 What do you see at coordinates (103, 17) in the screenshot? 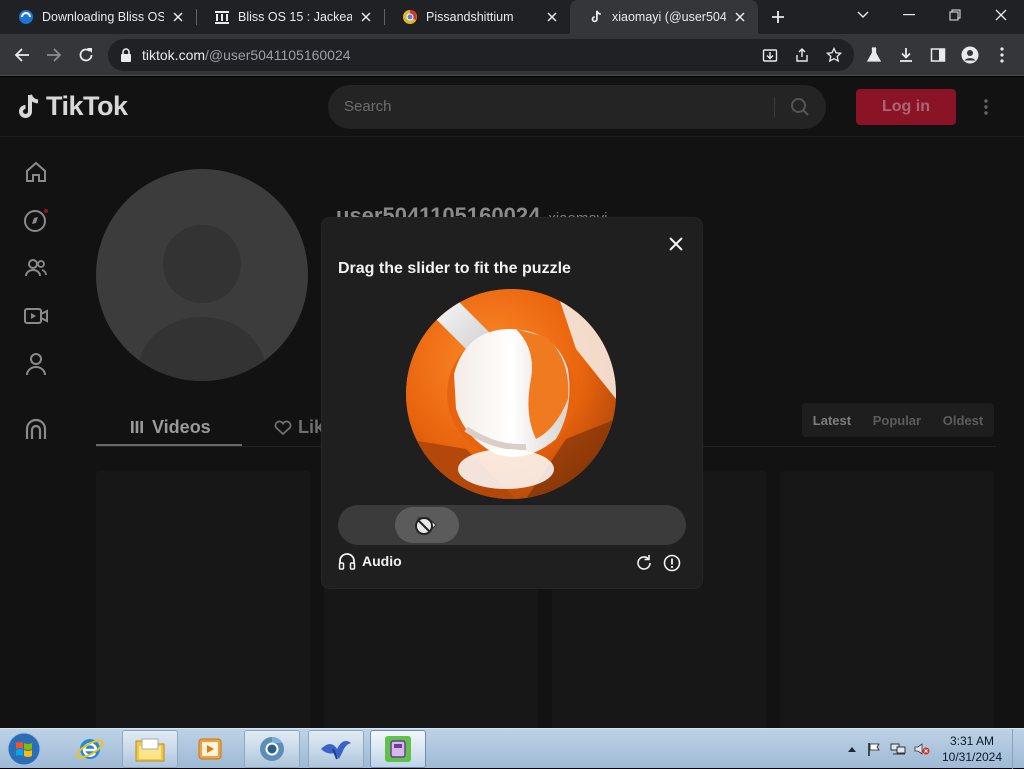
I see `tab-title: Downloading Bliss OS` at bounding box center [103, 17].